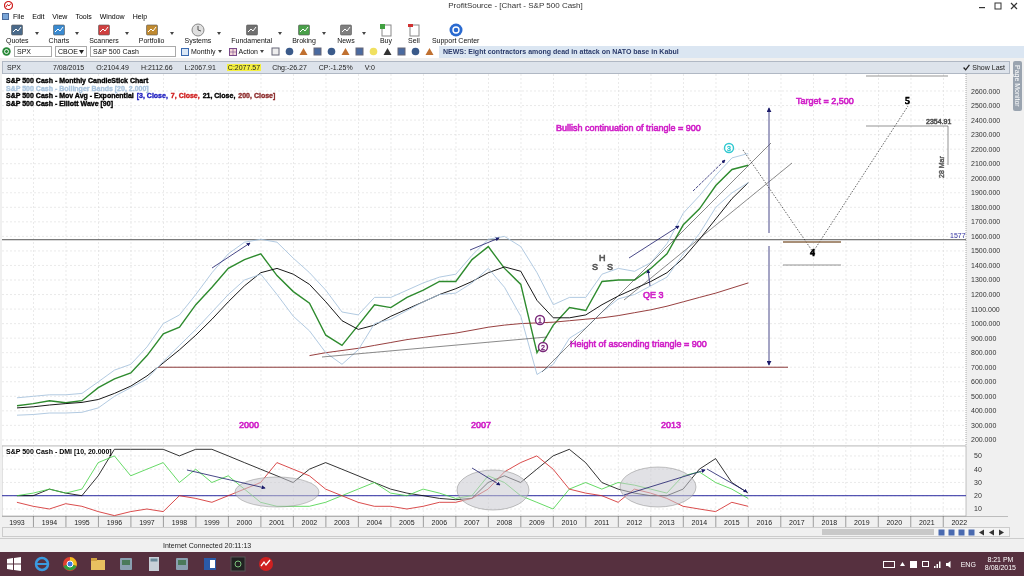  Describe the element at coordinates (907, 100) in the screenshot. I see `wave-label: 5` at that location.